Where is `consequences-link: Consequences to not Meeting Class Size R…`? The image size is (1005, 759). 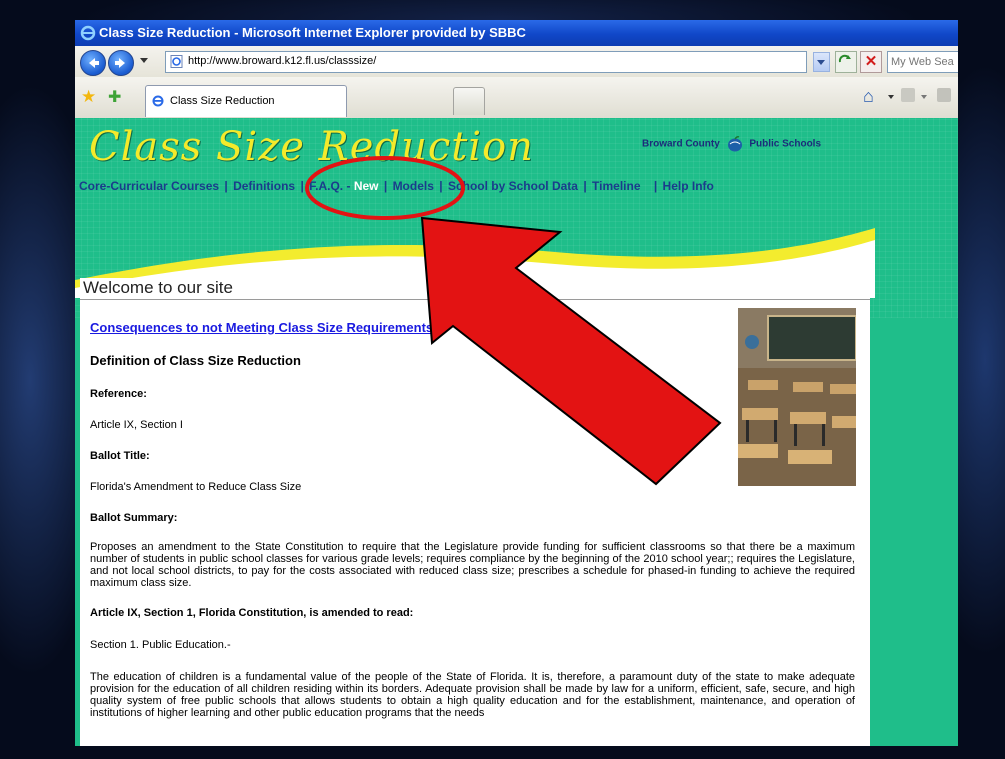
consequences-link: Consequences to not Meeting Class Size R… is located at coordinates (261, 327).